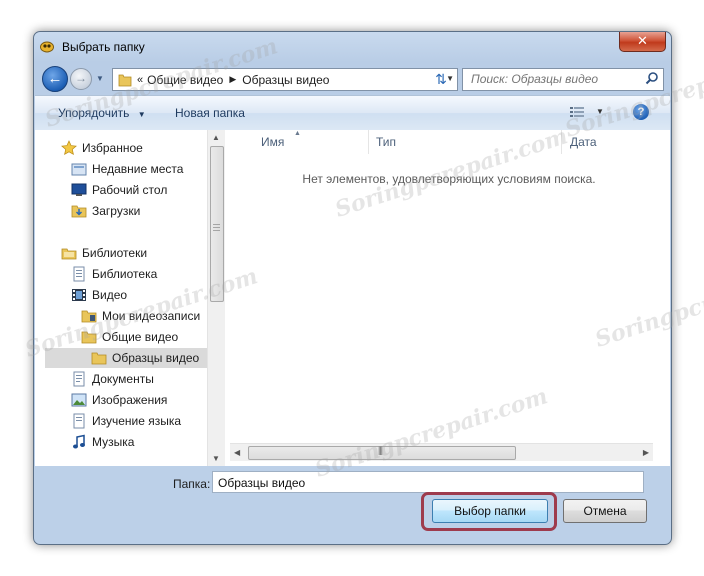 The image size is (704, 576). What do you see at coordinates (386, 142) in the screenshot?
I see `column-header-type: Тип` at bounding box center [386, 142].